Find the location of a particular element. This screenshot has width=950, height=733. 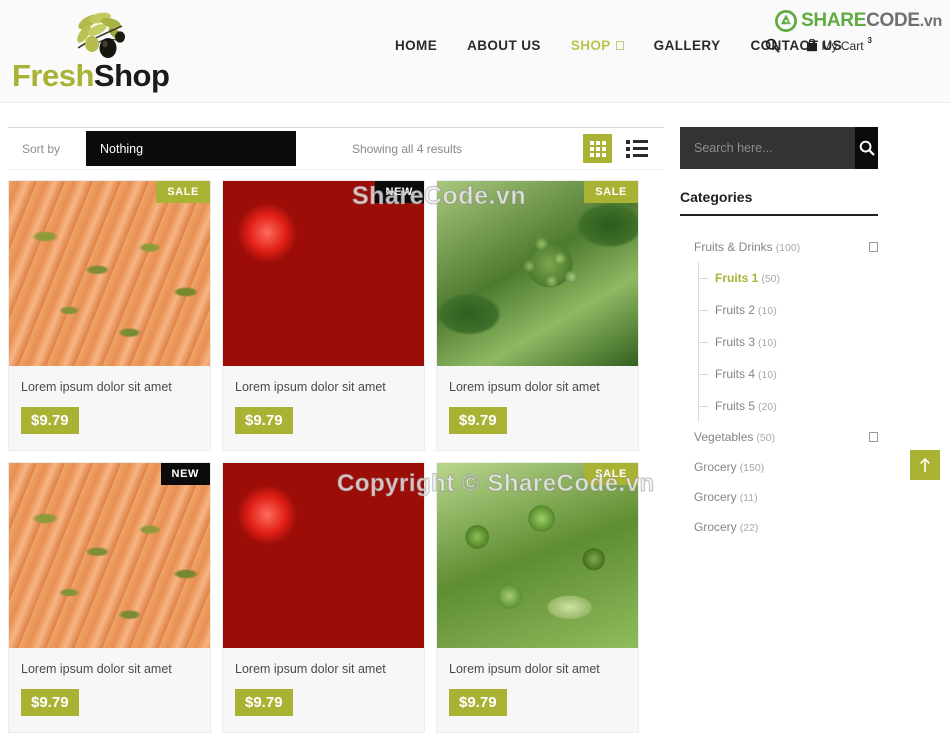

view-toggle-group is located at coordinates (616, 148).